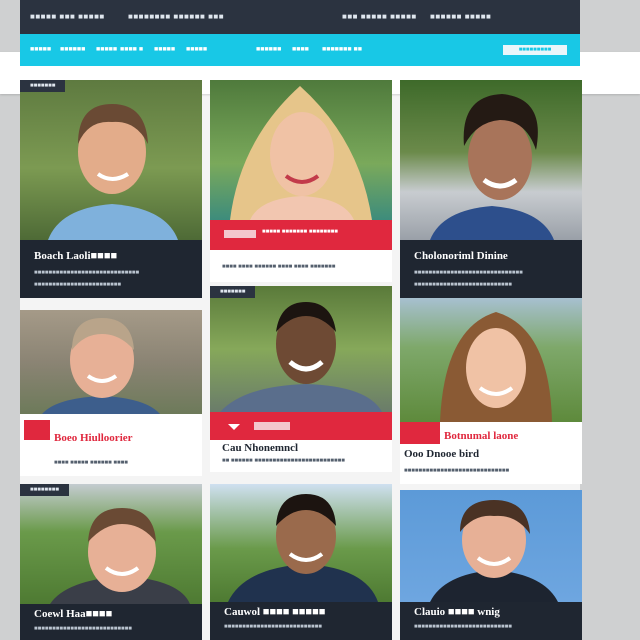 This screenshot has width=640, height=640. Describe the element at coordinates (106, 49) in the screenshot. I see `nav-item-3: ■■■■■` at that location.